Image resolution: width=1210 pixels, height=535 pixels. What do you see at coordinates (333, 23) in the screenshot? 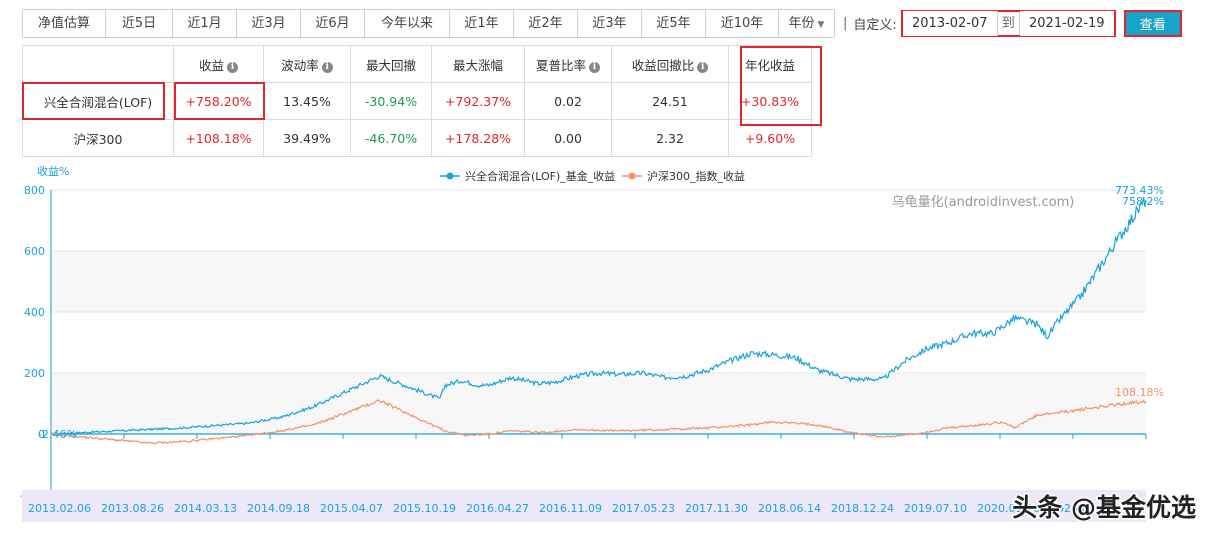
I see `period-button-6m: 近6月` at bounding box center [333, 23].